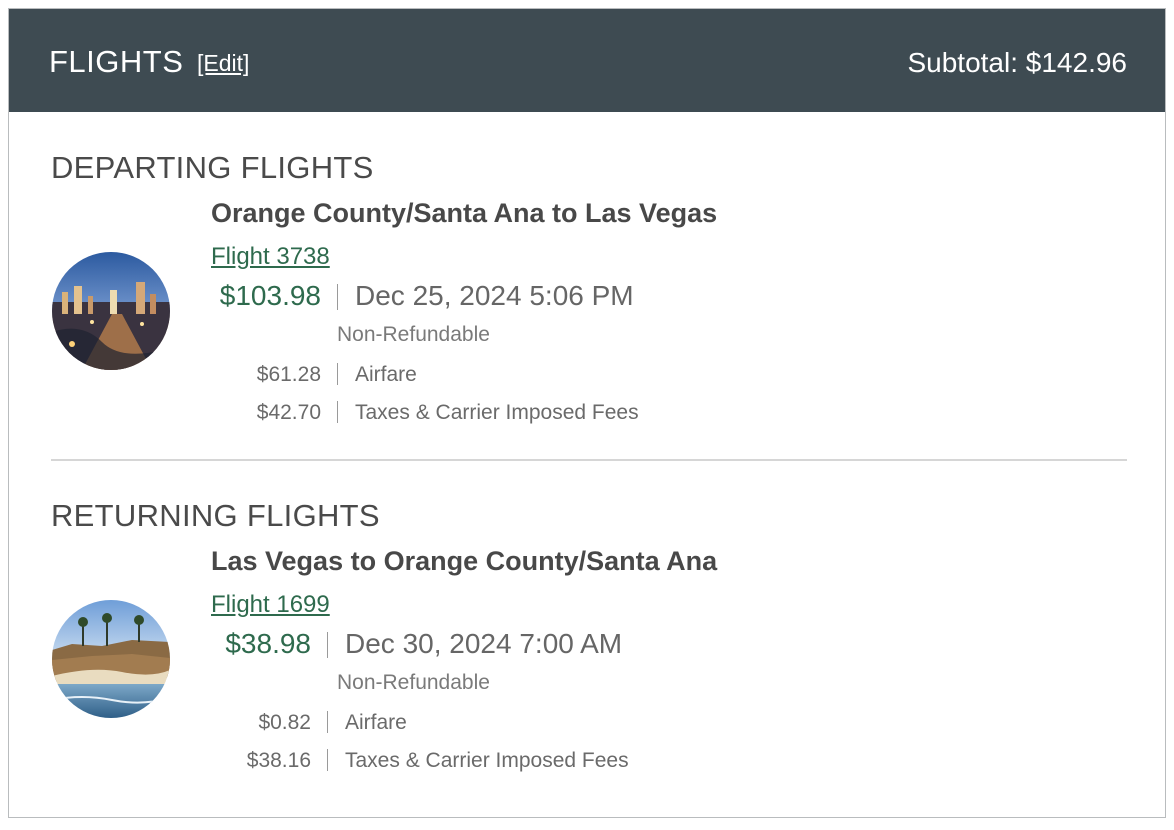 This screenshot has height=830, width=1174. What do you see at coordinates (270, 605) in the screenshot?
I see `returning-flight-link: Flight 1699` at bounding box center [270, 605].